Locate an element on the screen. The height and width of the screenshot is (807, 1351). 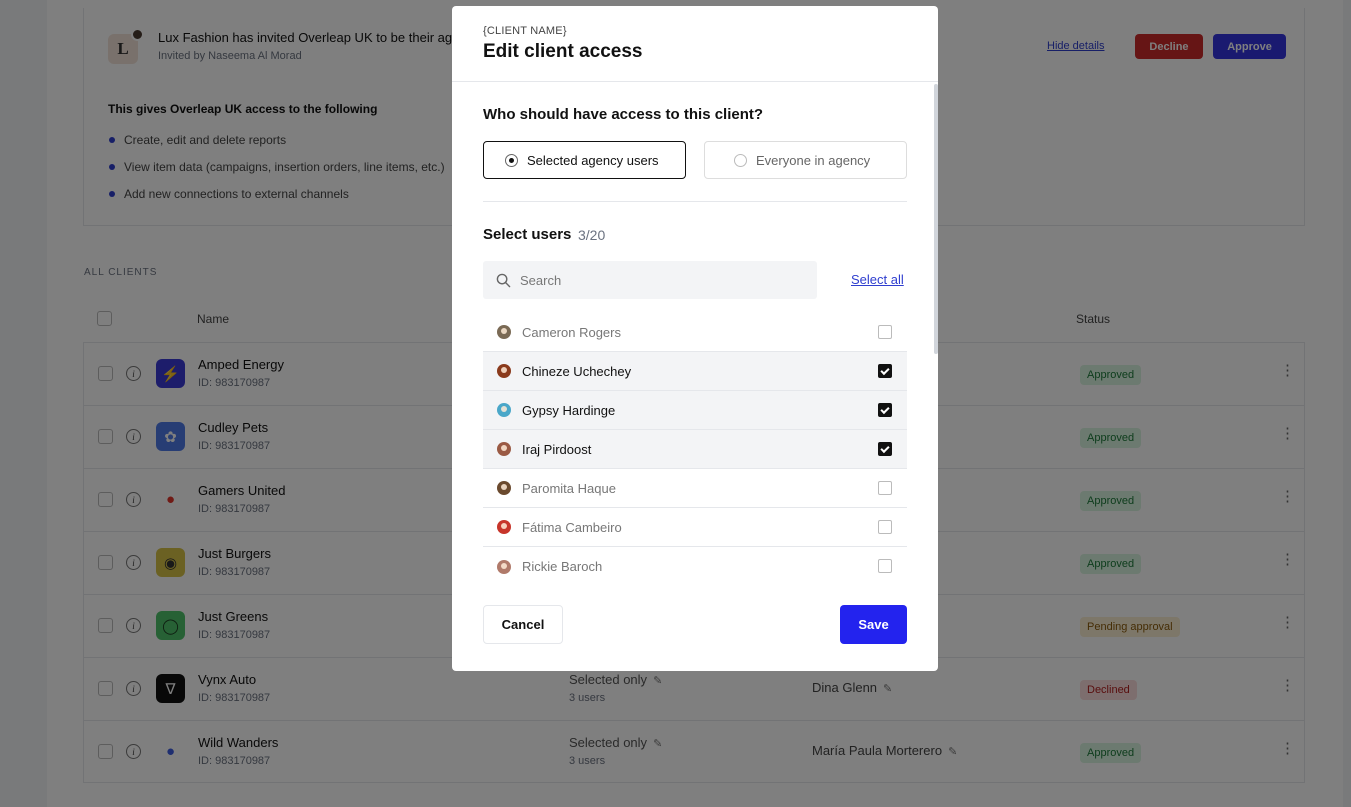
option-label: Selected agency users is located at coordinates (593, 160).